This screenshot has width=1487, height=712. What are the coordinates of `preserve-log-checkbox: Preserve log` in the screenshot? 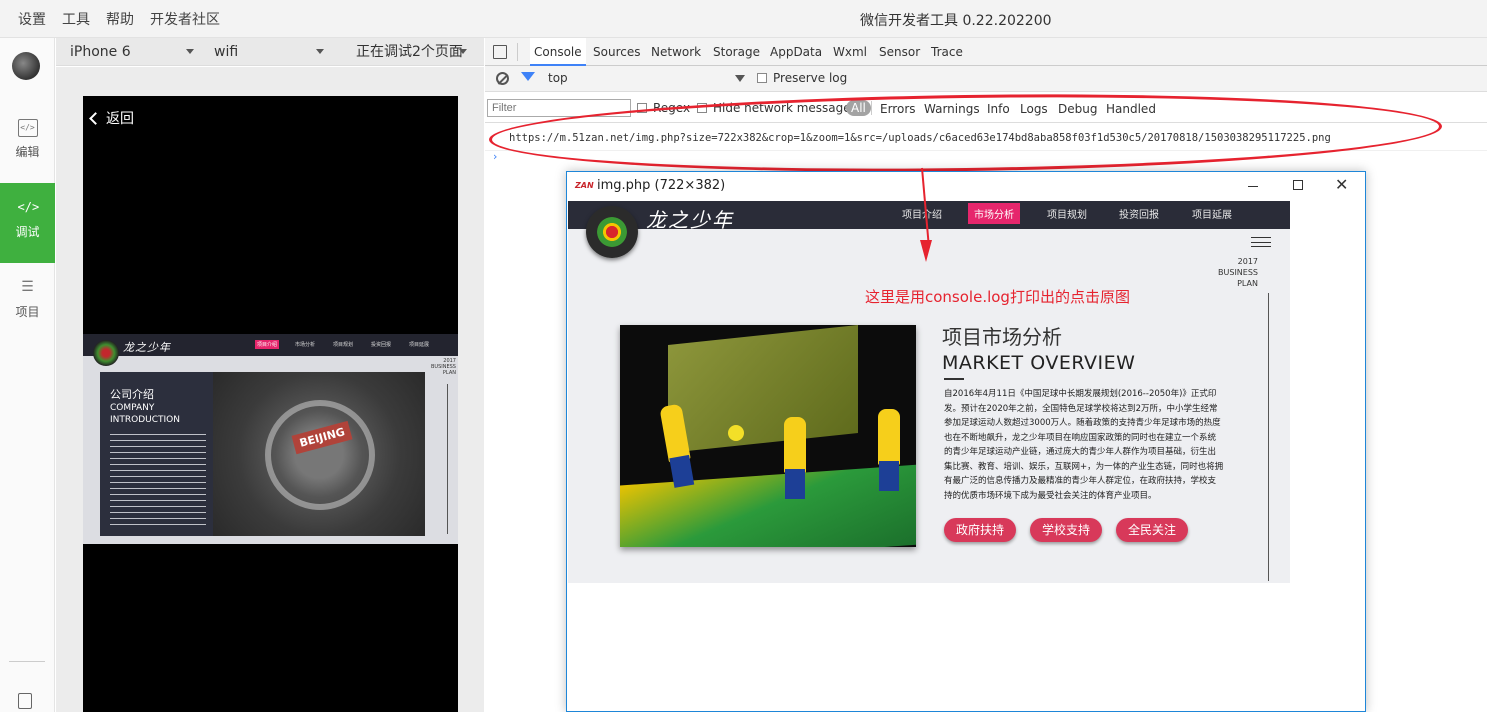 It's located at (802, 78).